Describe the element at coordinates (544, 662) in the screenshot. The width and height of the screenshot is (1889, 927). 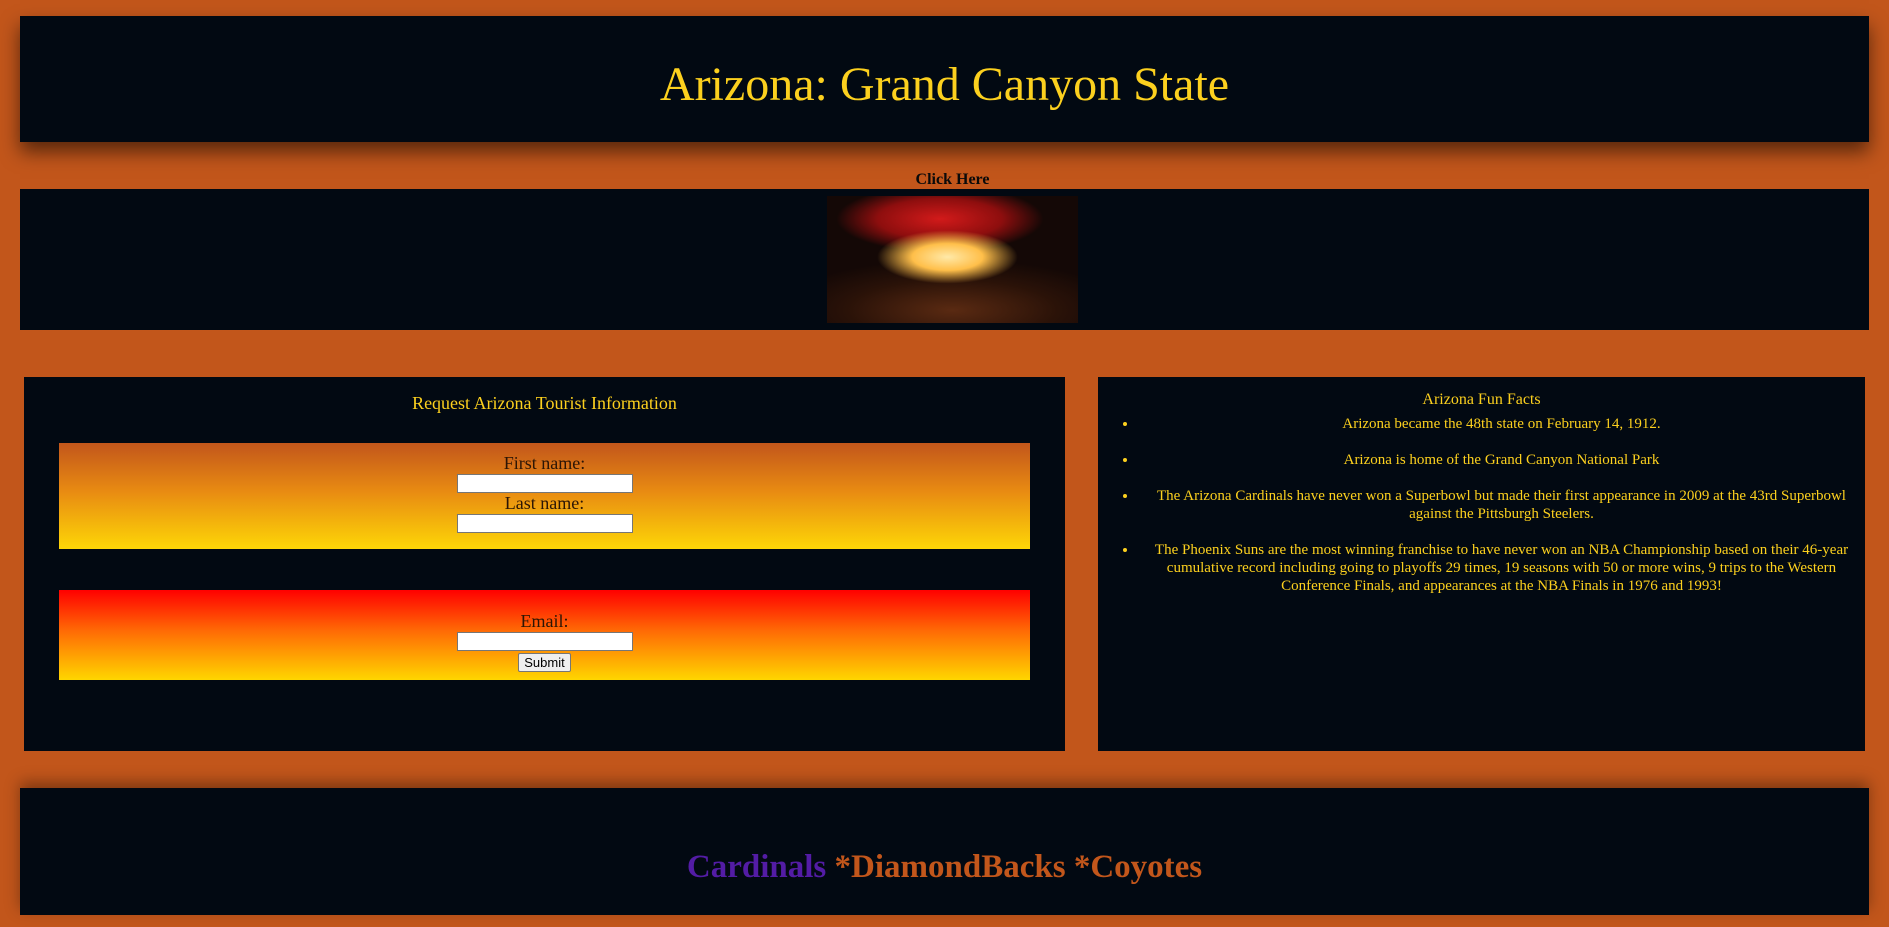
I see `submit-button: Submit` at that location.